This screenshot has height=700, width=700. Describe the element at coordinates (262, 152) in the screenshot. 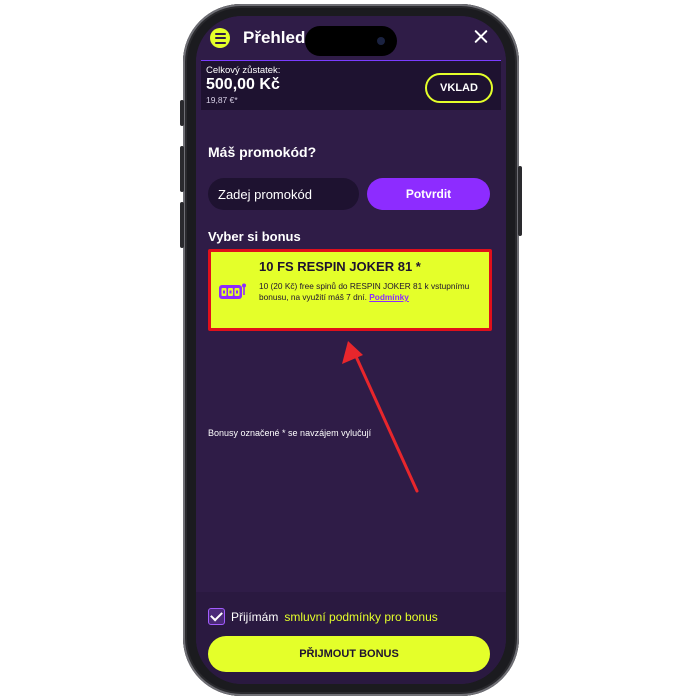

I see `promo-title: Máš promokód?` at that location.